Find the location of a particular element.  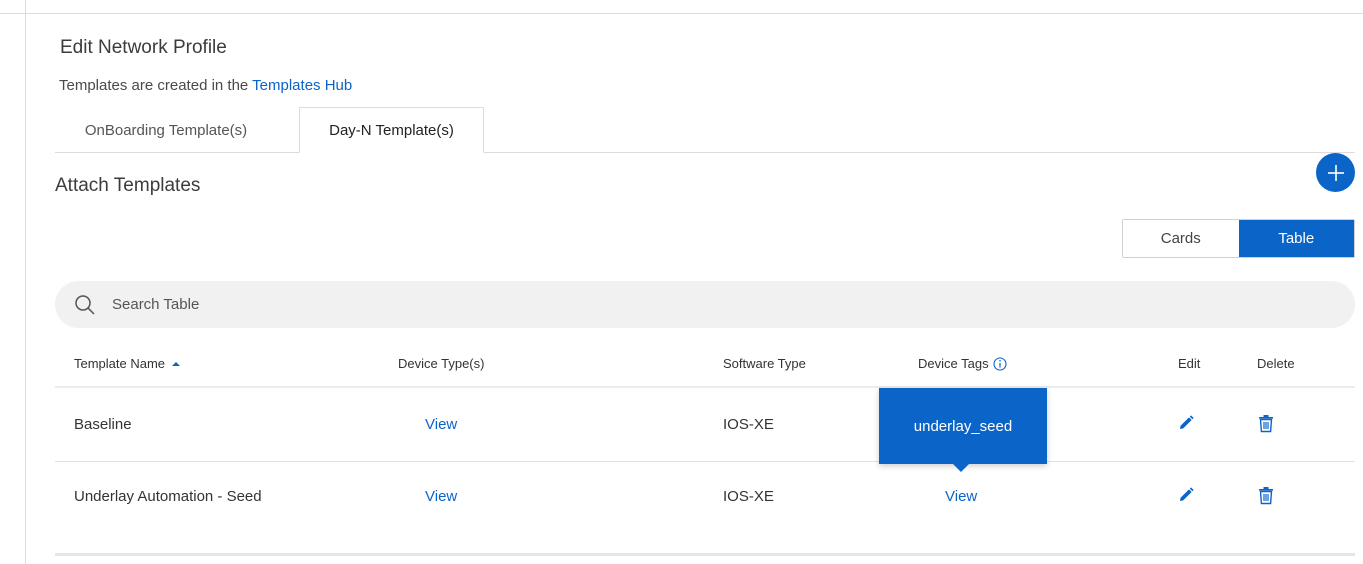

plus-icon is located at coordinates (1335, 172).